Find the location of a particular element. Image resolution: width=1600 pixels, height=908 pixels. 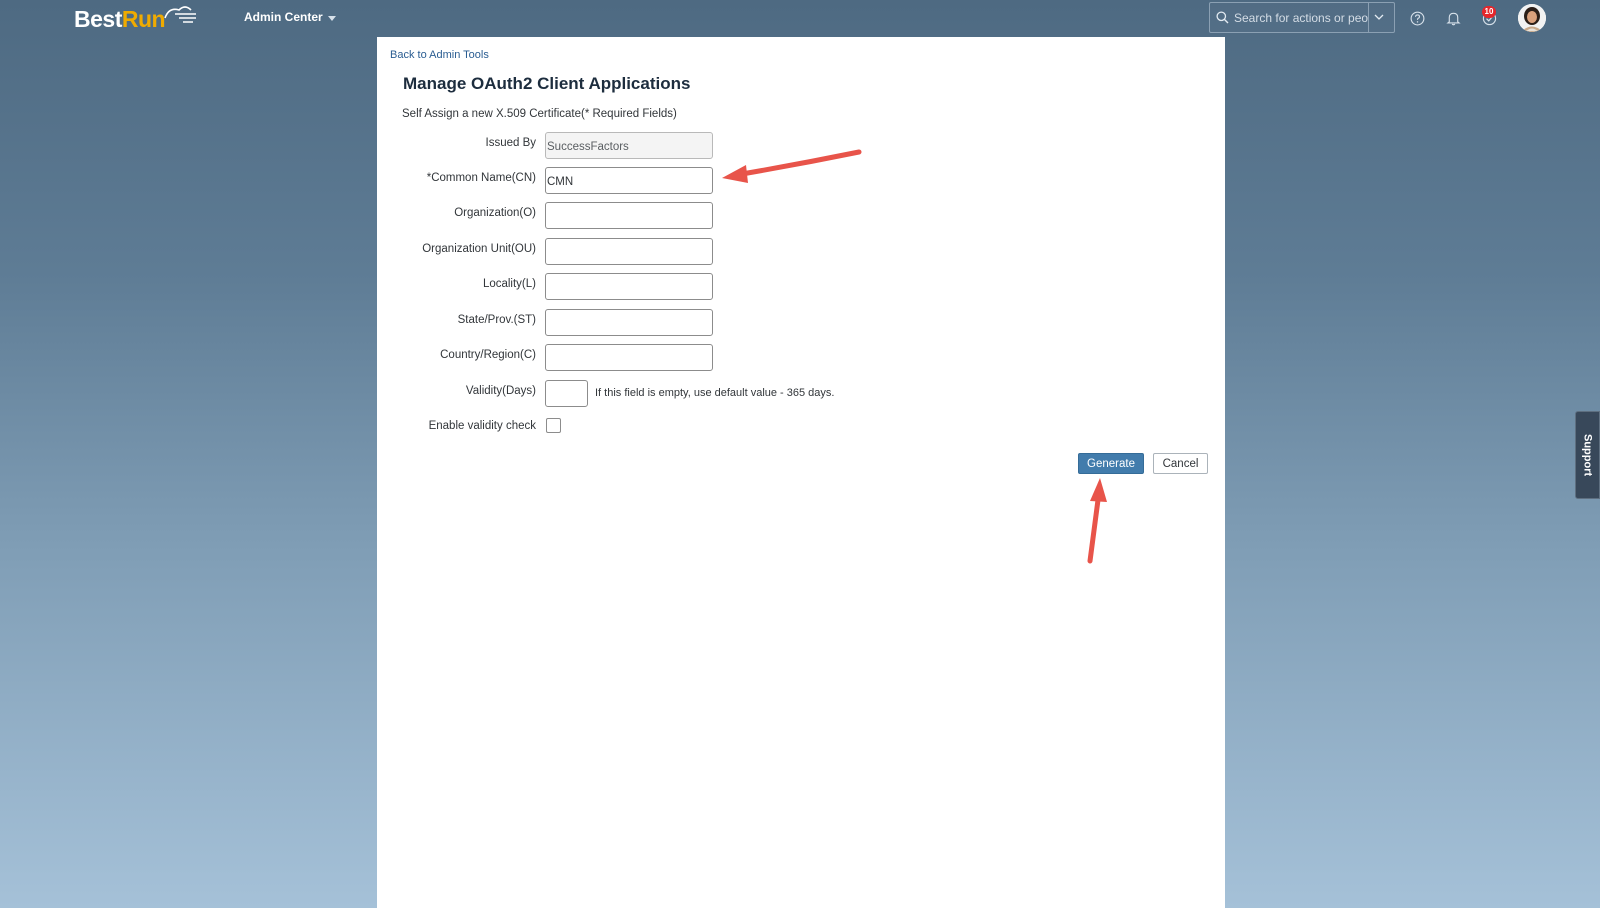

chevron-down-icon is located at coordinates (1379, 17).